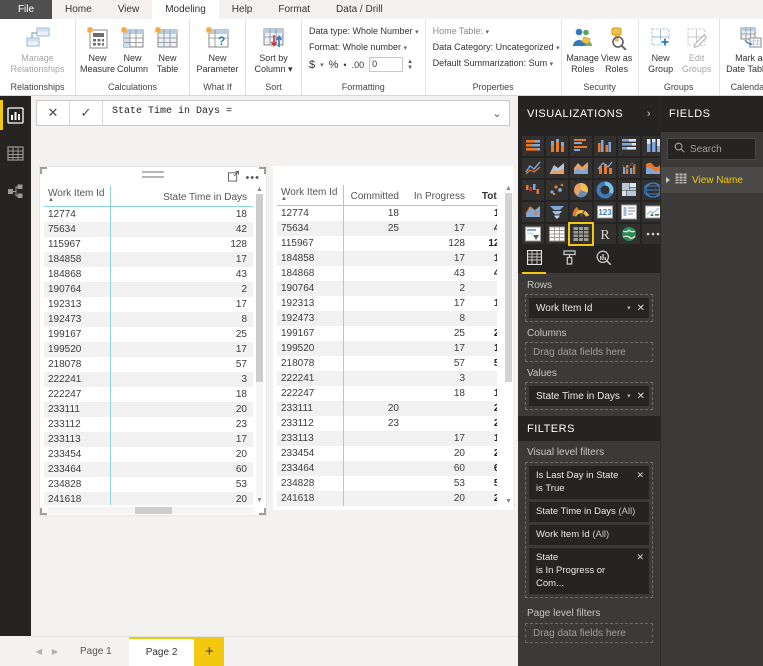  I want to click on table-row: 192313 17 17, so click(387, 303).